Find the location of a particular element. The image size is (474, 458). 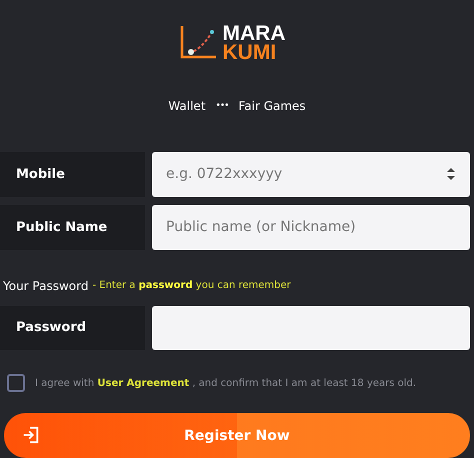

section-heading: Your Password is located at coordinates (45, 285).